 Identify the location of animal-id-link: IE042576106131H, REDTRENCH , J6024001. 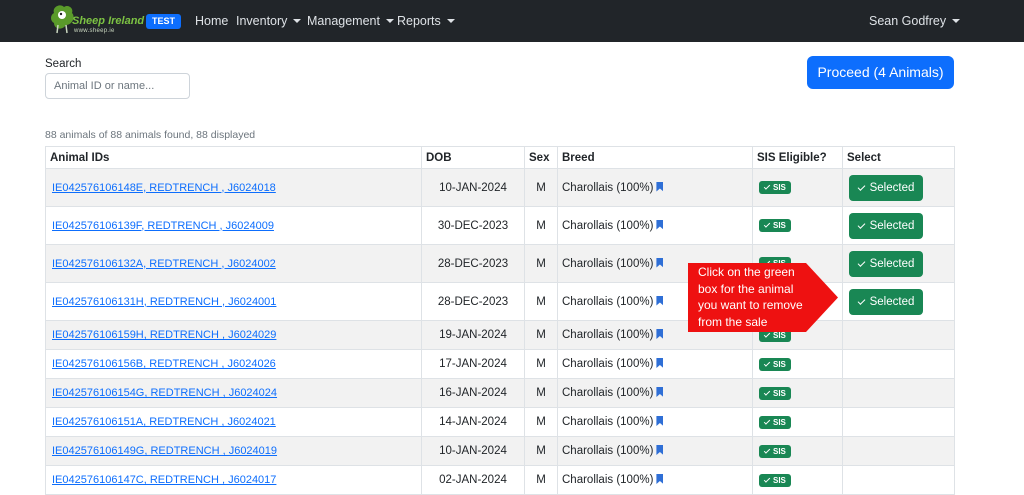
(163, 302).